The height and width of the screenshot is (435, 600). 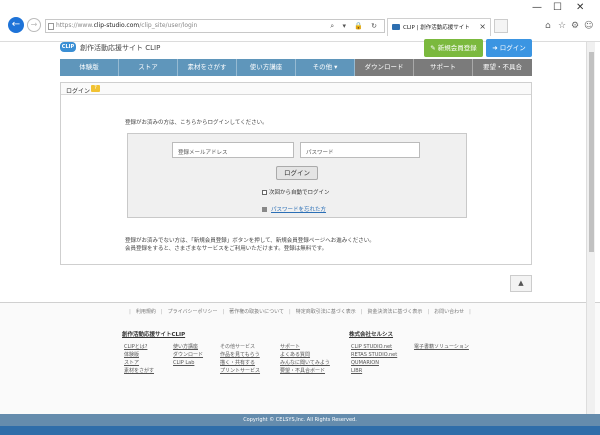 I want to click on footer-link-privacy: プライバシーポリシー, so click(x=193, y=312).